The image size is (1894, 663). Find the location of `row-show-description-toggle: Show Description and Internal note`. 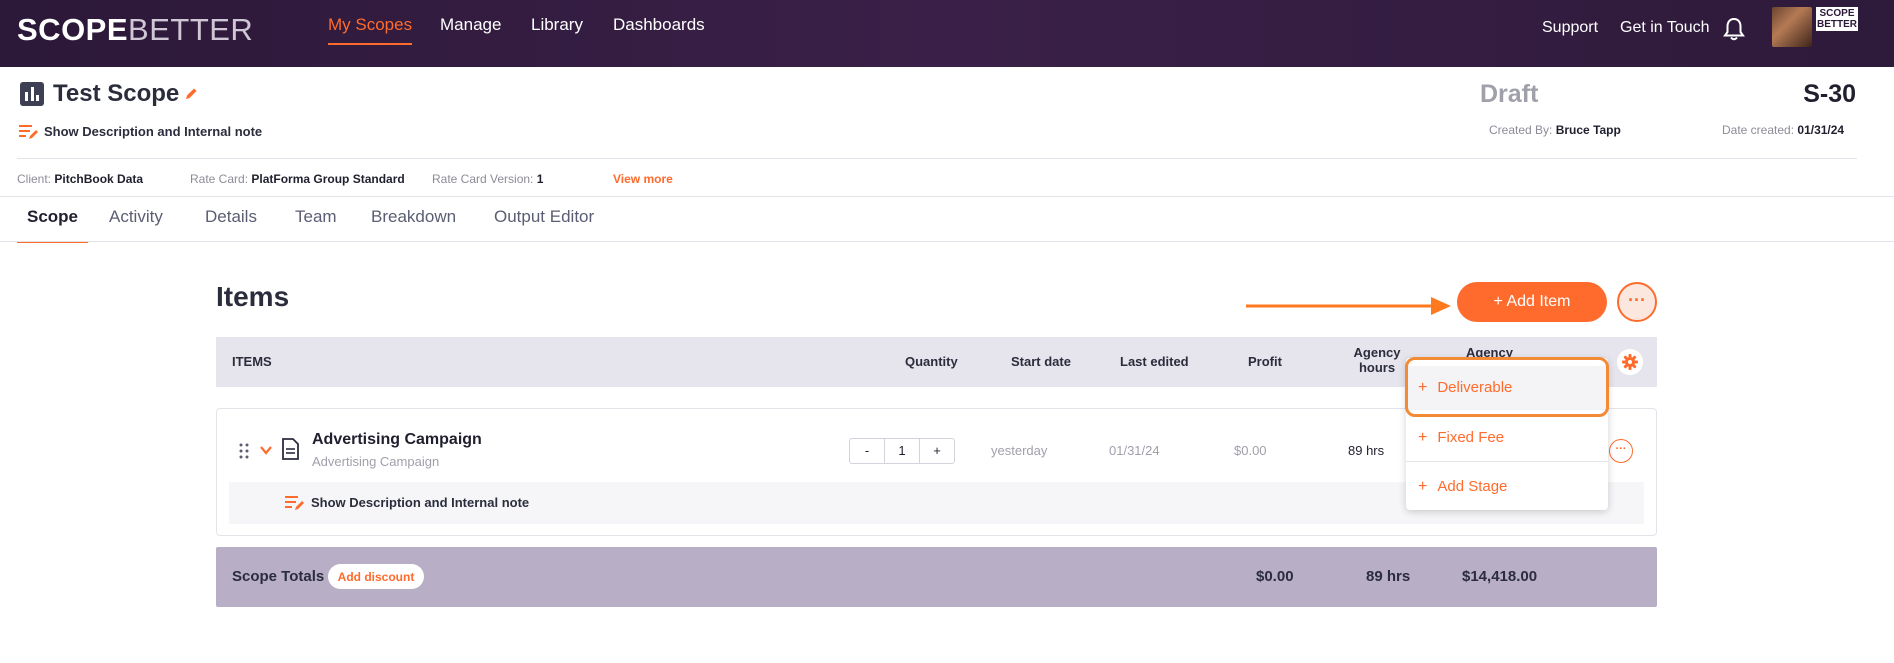

row-show-description-toggle: Show Description and Internal note is located at coordinates (420, 502).